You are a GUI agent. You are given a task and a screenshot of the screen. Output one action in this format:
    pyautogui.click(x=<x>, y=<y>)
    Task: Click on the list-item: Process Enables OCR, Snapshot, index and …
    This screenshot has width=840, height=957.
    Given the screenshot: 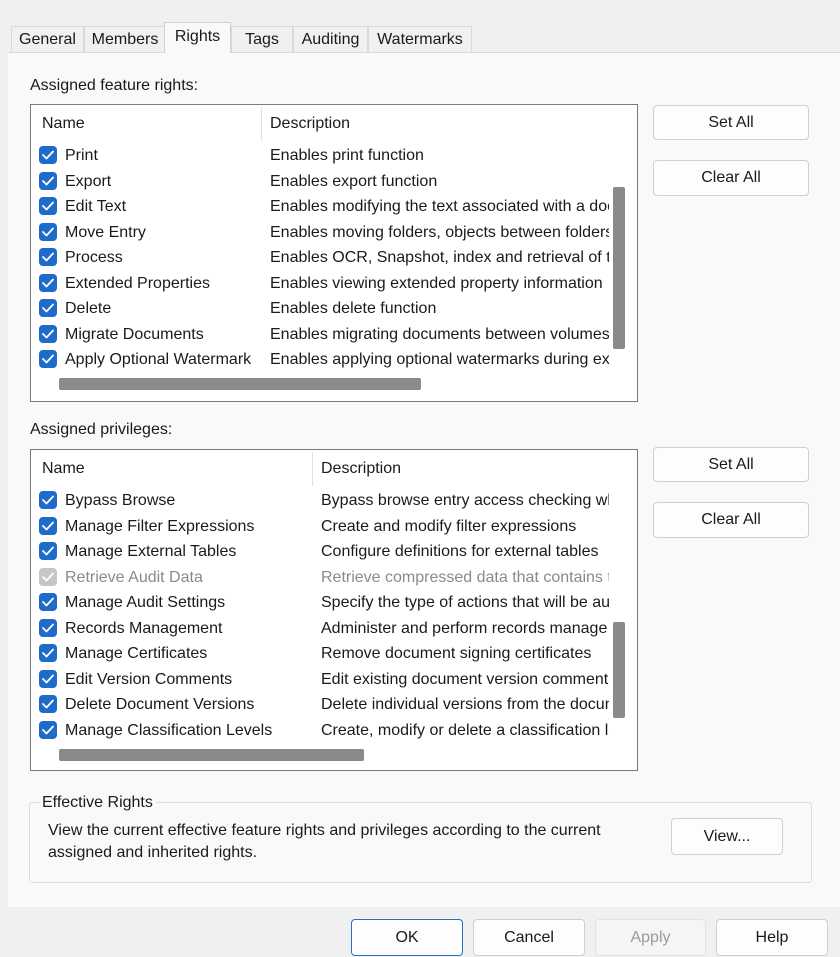 What is the action you would take?
    pyautogui.click(x=331, y=257)
    